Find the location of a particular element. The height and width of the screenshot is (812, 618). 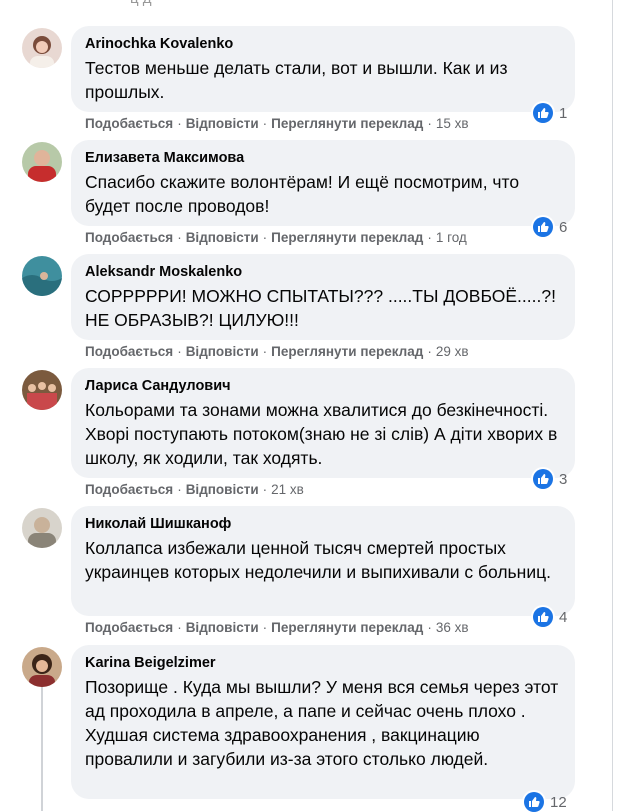

reaction-number: 4 is located at coordinates (563, 617).